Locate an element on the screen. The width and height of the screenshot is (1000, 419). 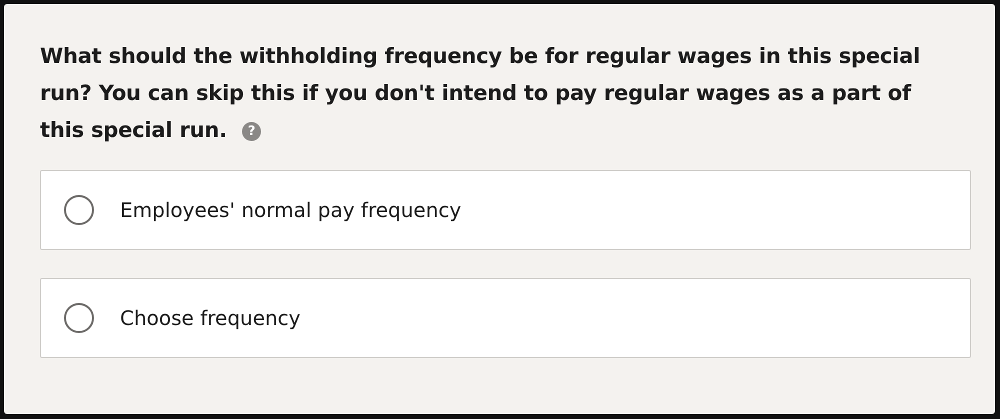
help-icon: ? is located at coordinates (252, 131).